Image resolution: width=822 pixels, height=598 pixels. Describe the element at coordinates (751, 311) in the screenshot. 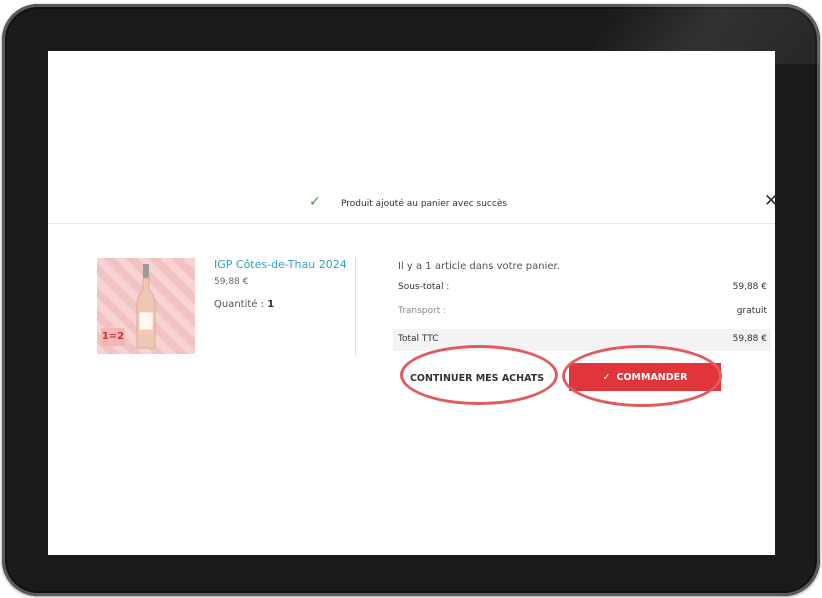

I see `transport-value: gratuit` at that location.